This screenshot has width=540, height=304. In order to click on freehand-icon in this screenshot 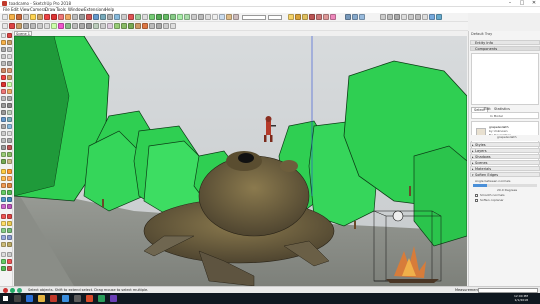, I will do `click(33, 26)`.